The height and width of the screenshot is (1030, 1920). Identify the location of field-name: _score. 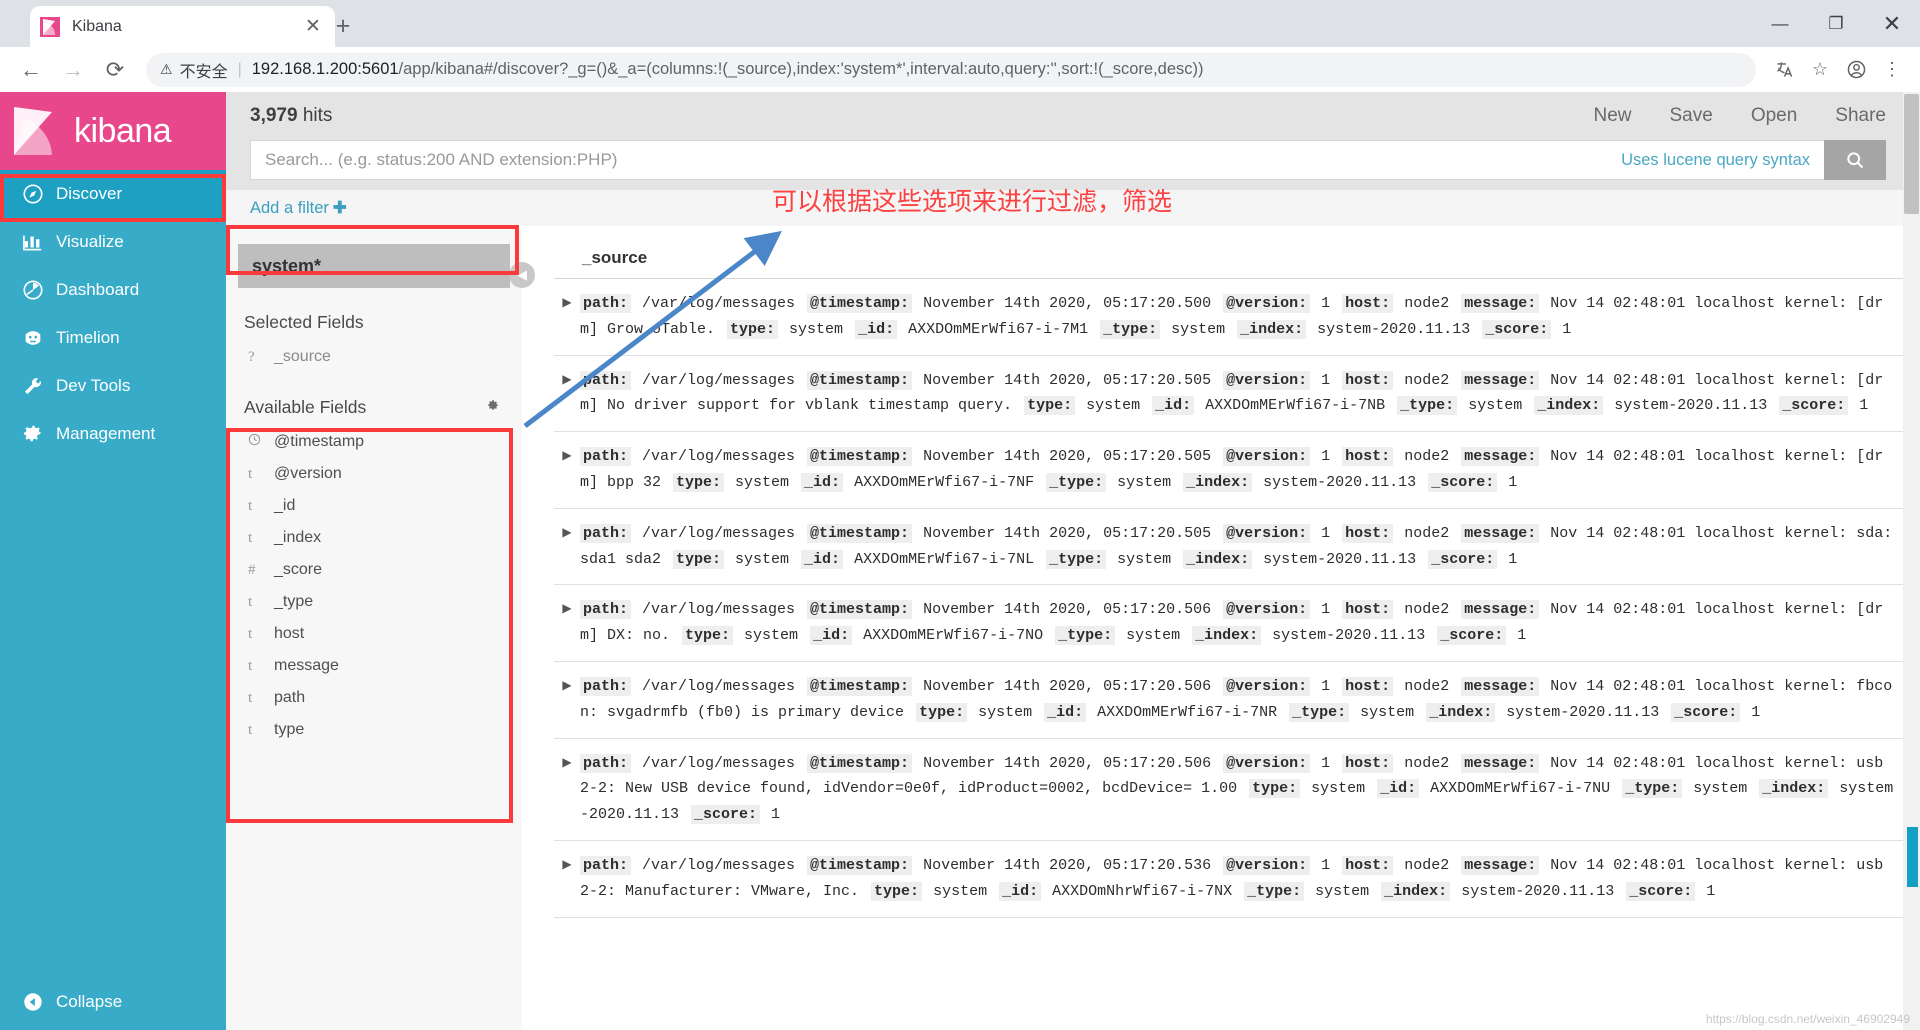
(298, 569).